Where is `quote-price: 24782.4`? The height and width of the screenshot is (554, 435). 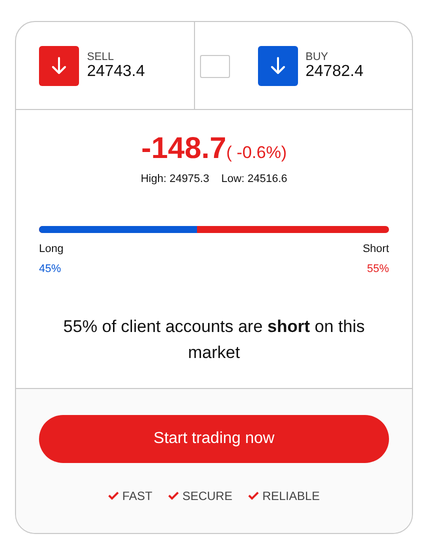
quote-price: 24782.4 is located at coordinates (335, 71).